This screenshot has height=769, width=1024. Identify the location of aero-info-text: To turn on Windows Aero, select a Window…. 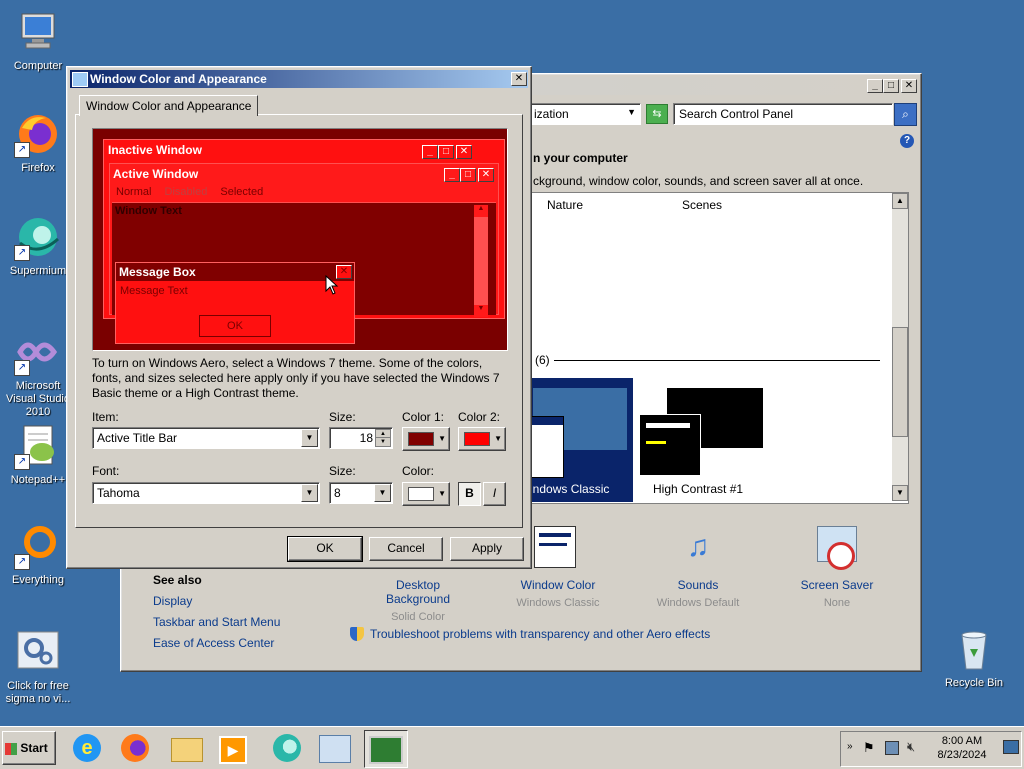
(296, 378).